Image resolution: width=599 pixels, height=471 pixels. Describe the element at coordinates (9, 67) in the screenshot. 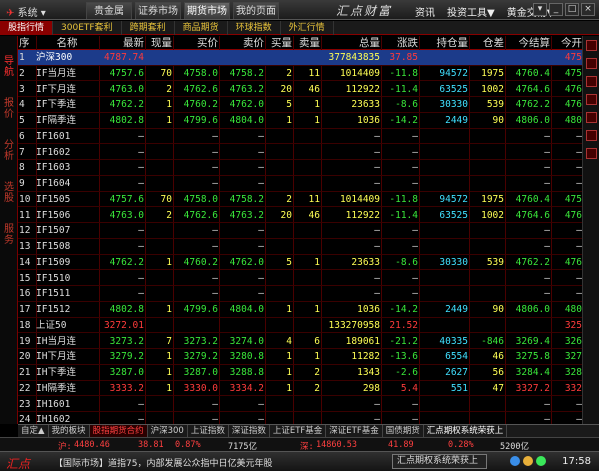

I see `left-nav-navigate: 导航` at that location.